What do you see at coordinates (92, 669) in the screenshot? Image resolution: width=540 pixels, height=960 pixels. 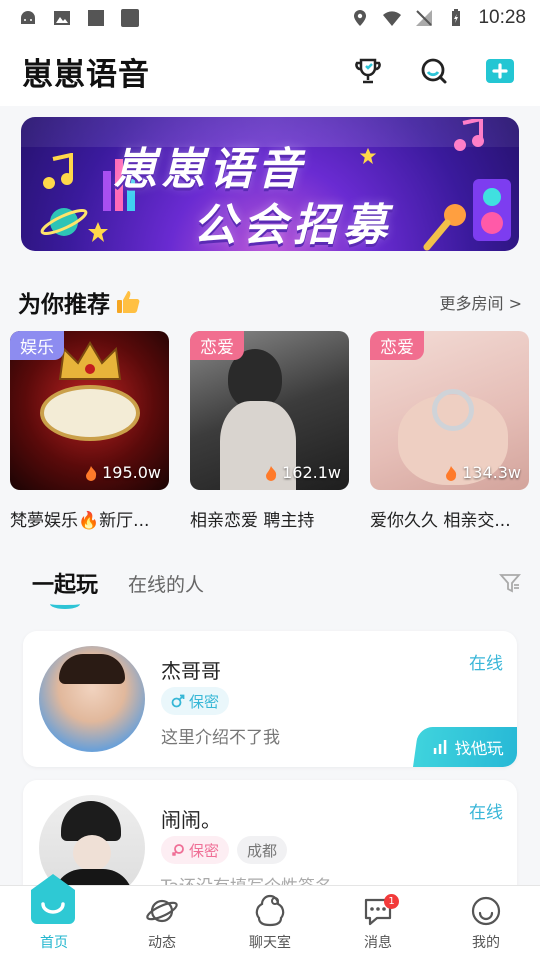 I see `avatar-hair` at bounding box center [92, 669].